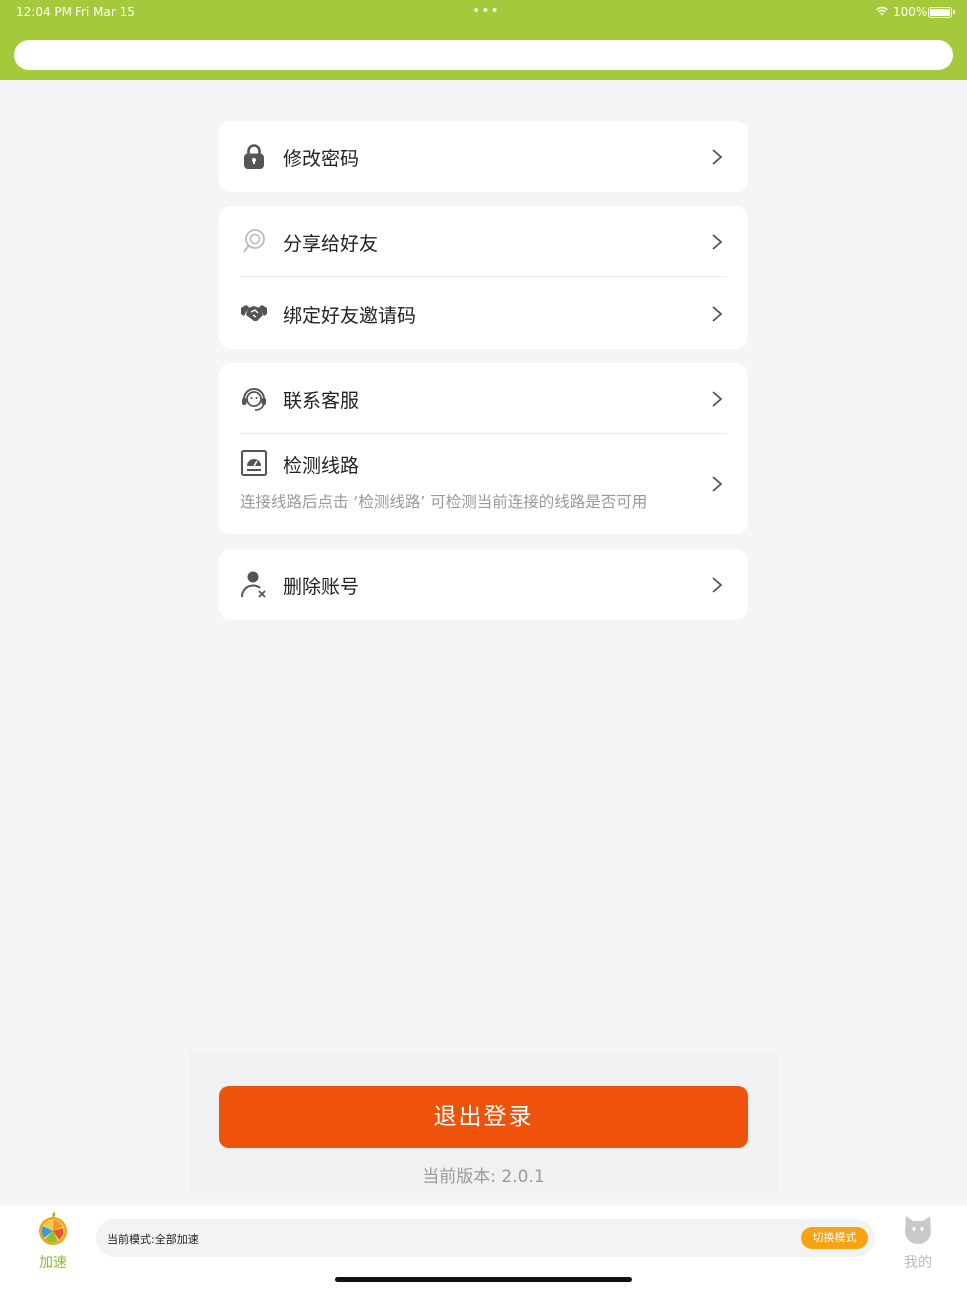  Describe the element at coordinates (253, 584) in the screenshot. I see `user-delete-icon` at that location.